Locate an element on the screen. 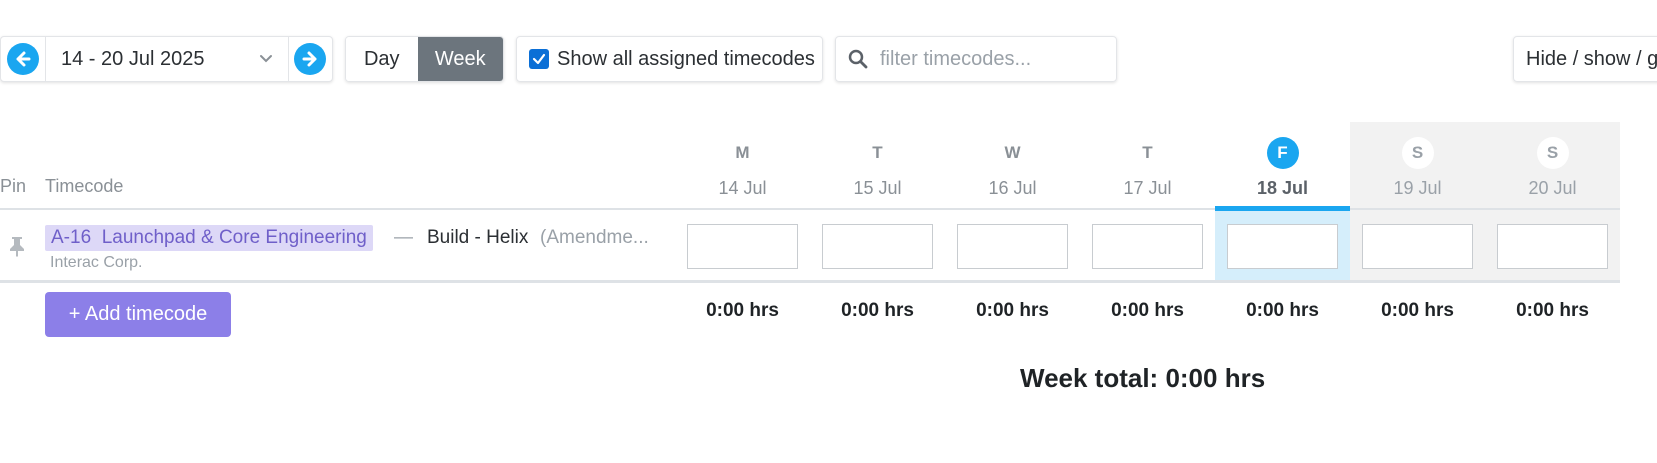  show-assigned-label: Show all assigned timecodes is located at coordinates (686, 58).